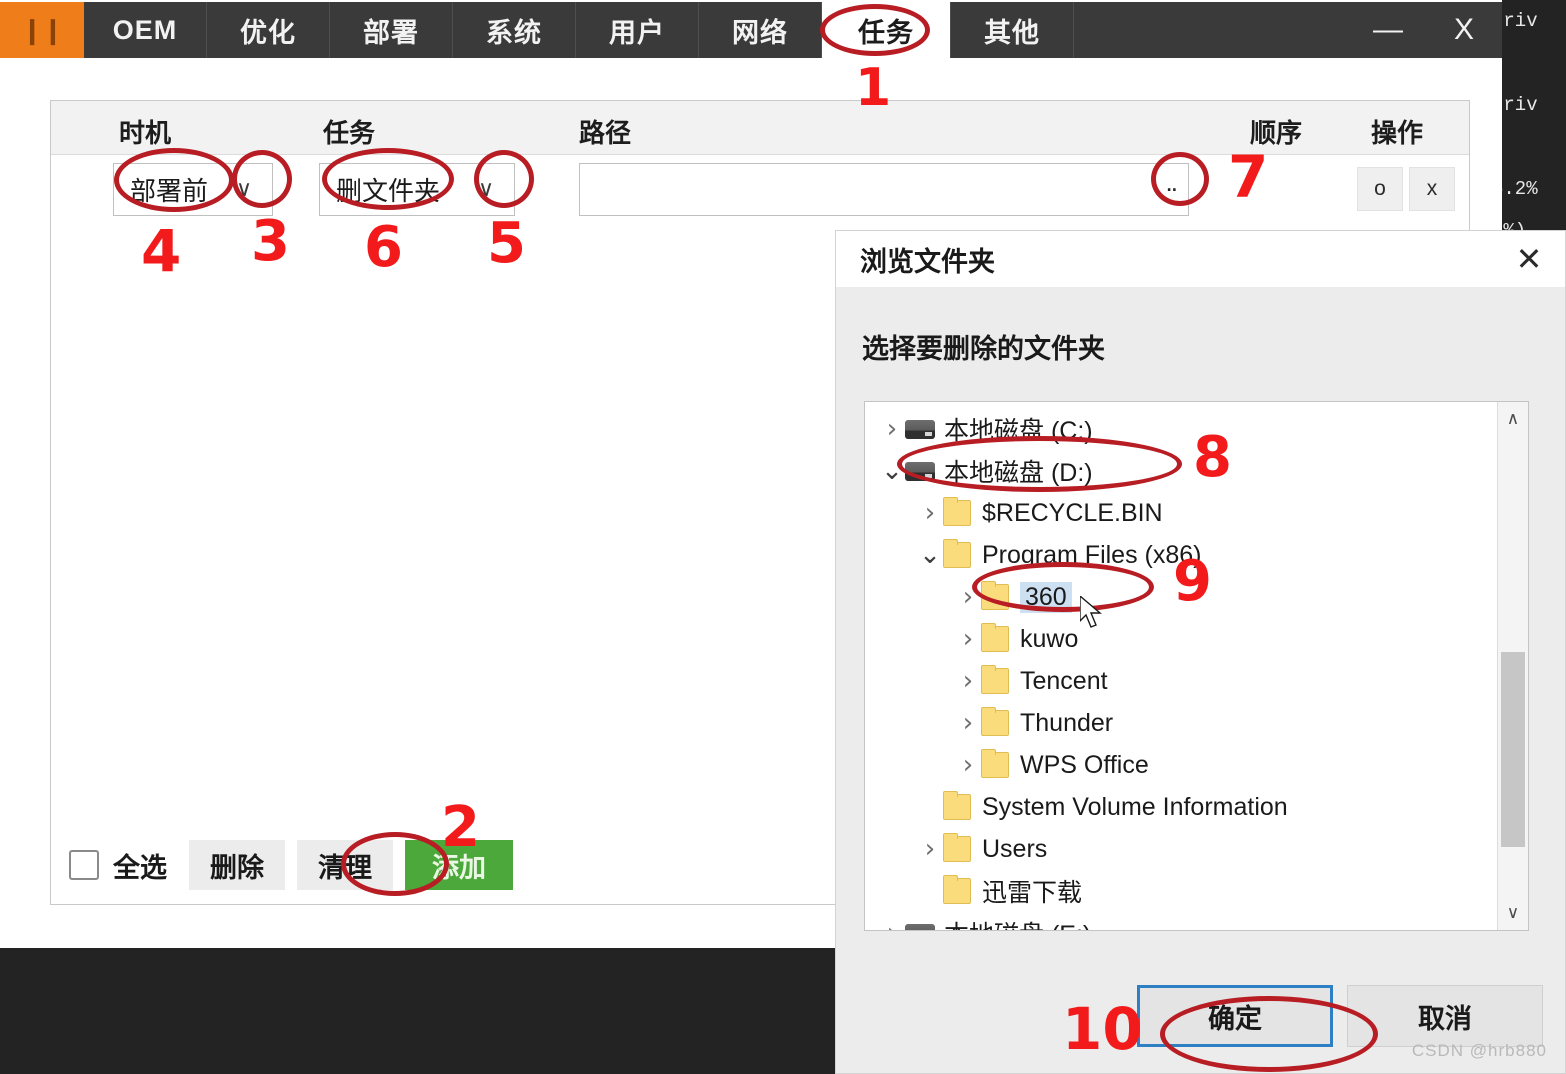 This screenshot has height=1074, width=1566. What do you see at coordinates (1181, 723) in the screenshot?
I see `tree-item: › Thunder` at bounding box center [1181, 723].